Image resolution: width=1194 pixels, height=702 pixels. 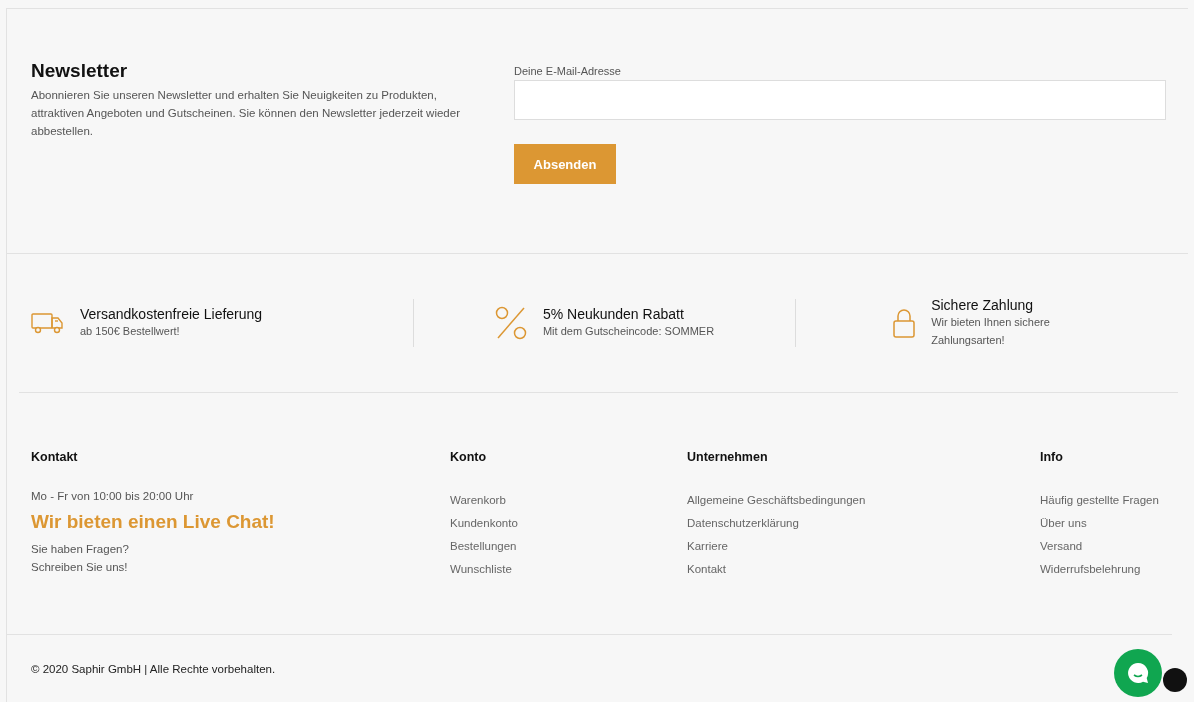 What do you see at coordinates (47, 323) in the screenshot?
I see `truck-icon` at bounding box center [47, 323].